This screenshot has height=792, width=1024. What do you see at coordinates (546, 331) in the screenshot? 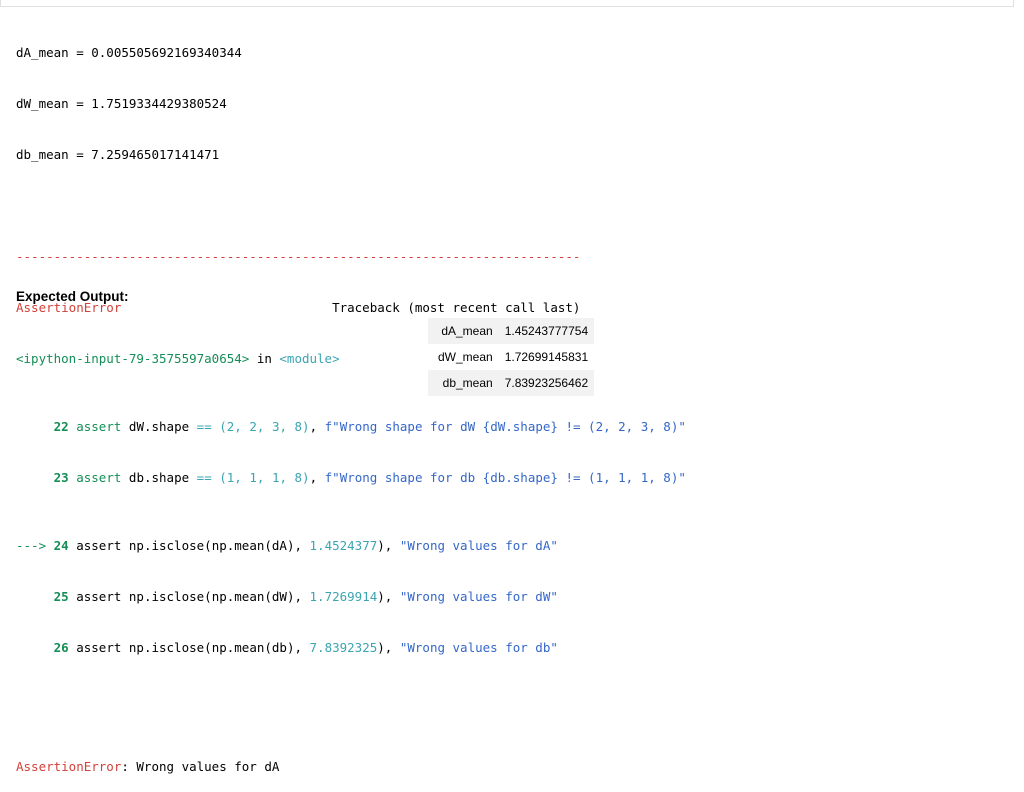
I see `expected-value-dA: 1.45243777754` at bounding box center [546, 331].